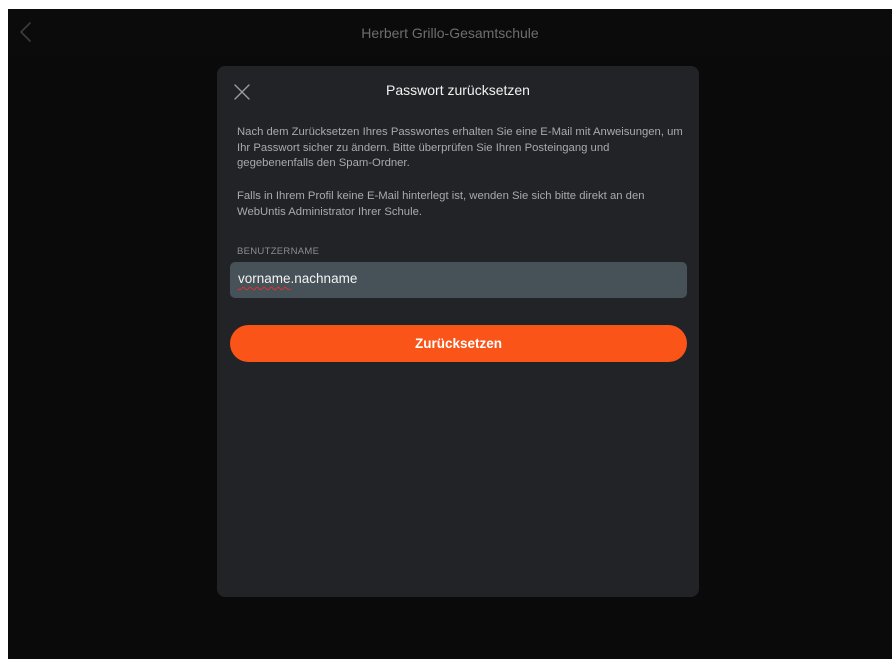  I want to click on top-bar: Herbert Grillo-Gesamtschule, so click(450, 33).